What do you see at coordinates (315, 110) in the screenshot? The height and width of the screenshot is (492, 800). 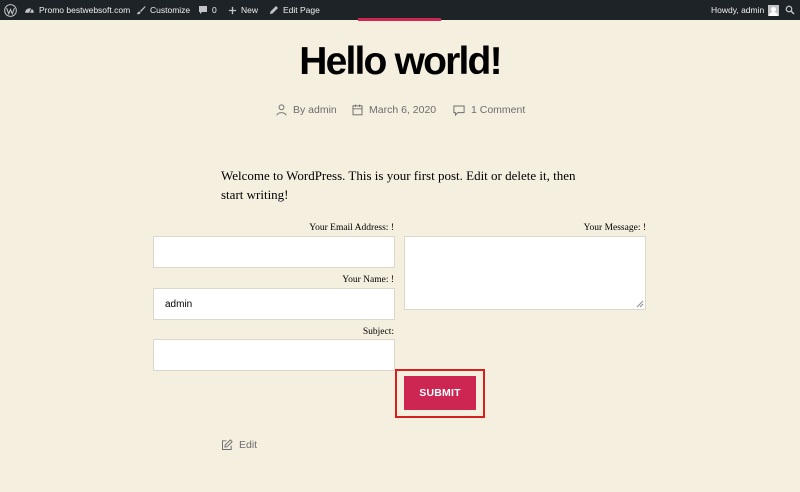 I see `post-author-label: By admin` at bounding box center [315, 110].